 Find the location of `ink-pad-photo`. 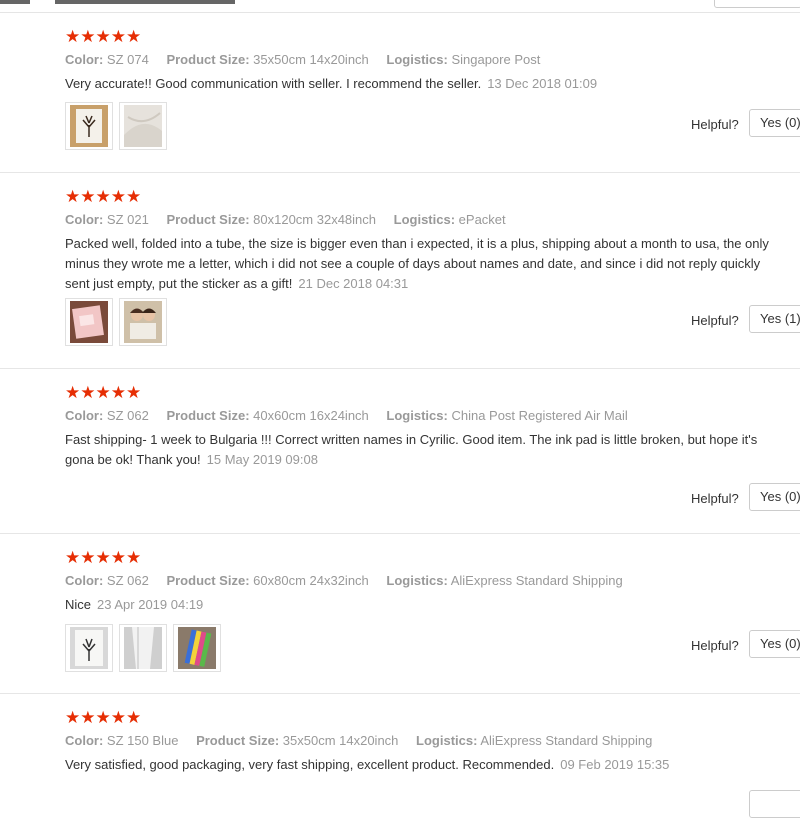

ink-pad-photo is located at coordinates (197, 648).